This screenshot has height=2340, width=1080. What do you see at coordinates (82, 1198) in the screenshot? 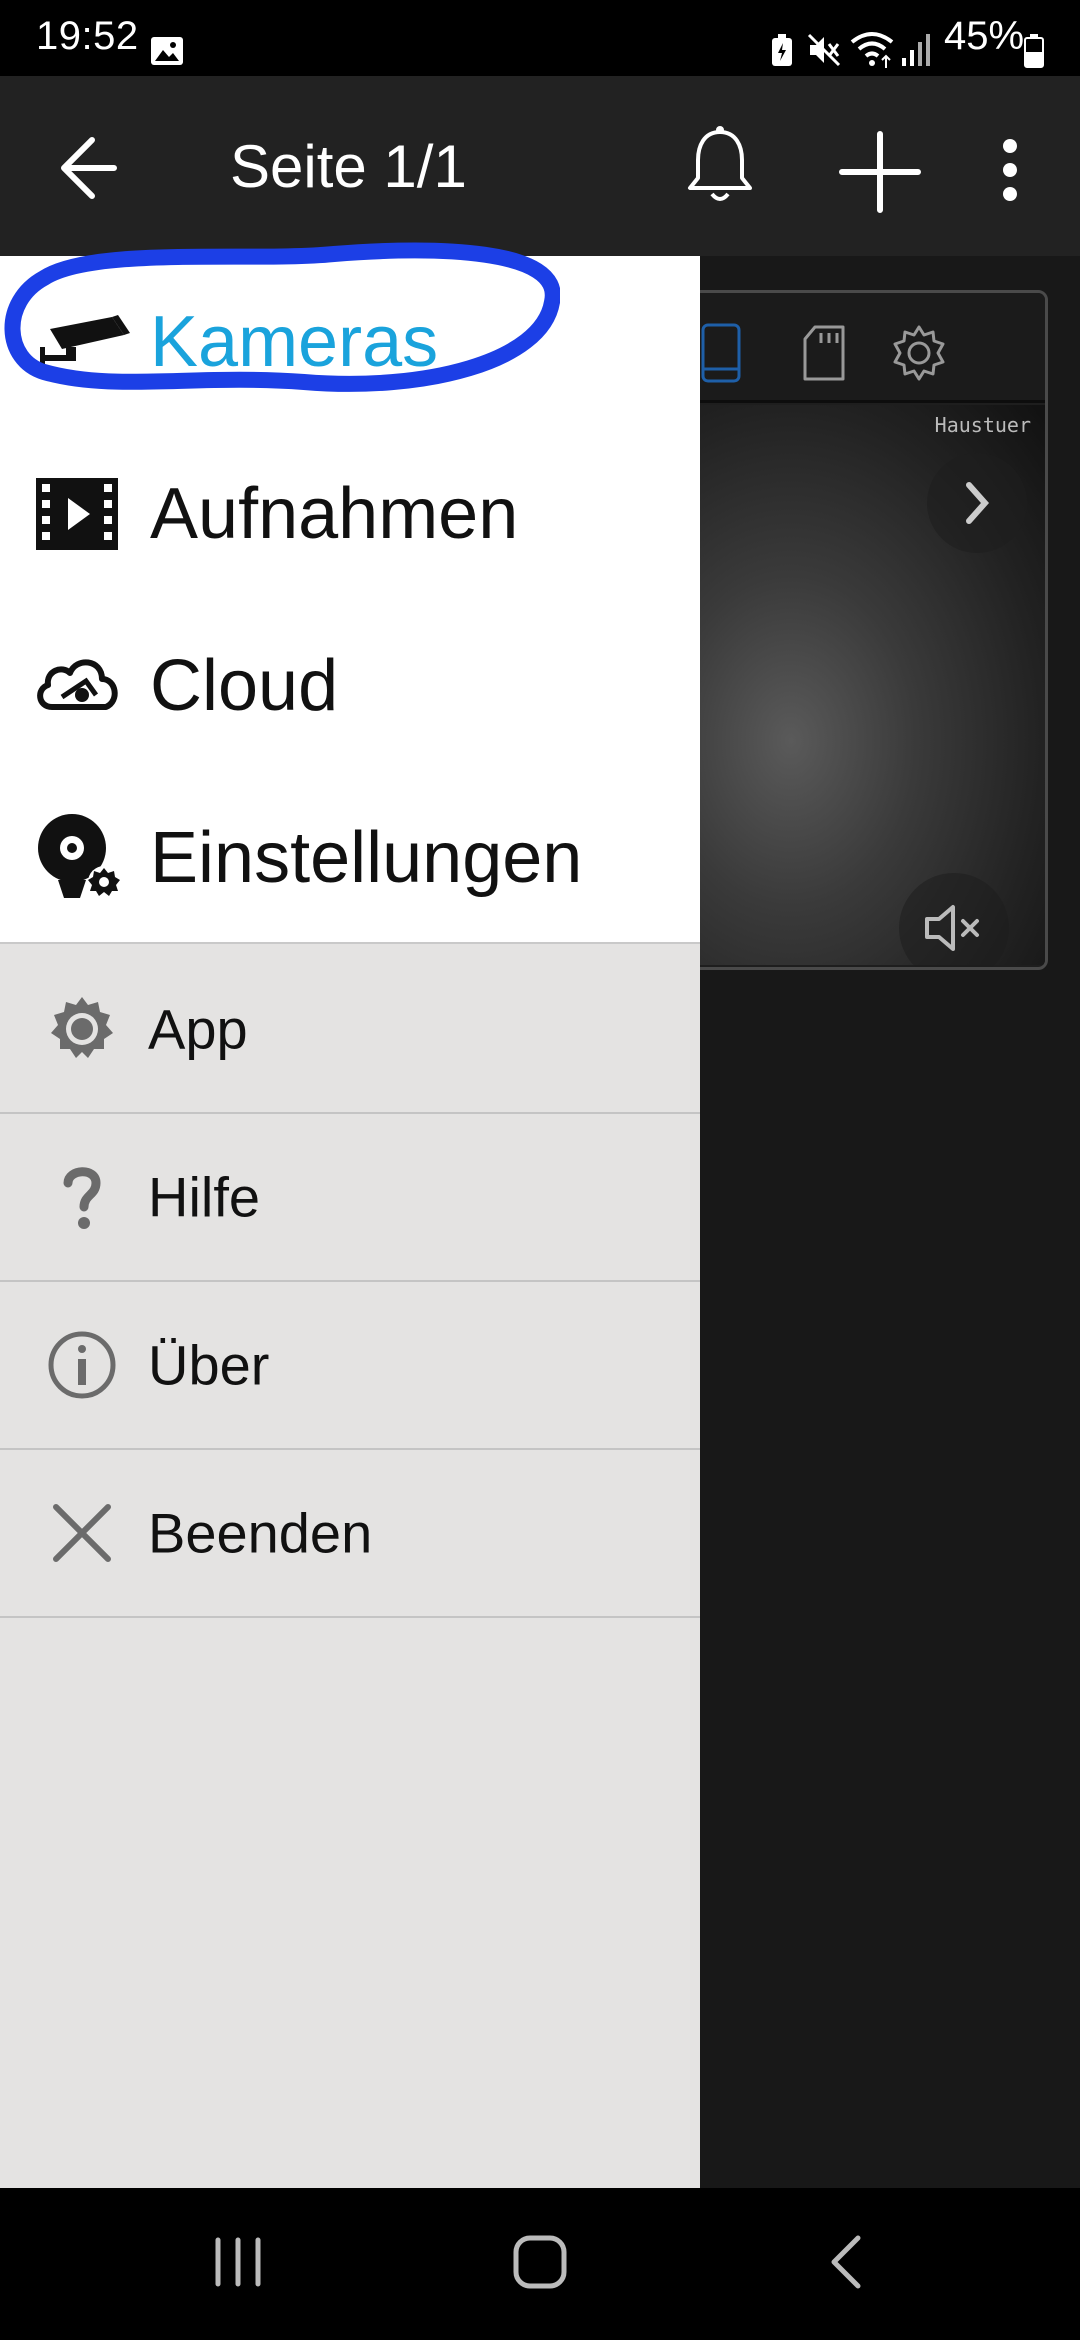
I see `question-icon` at bounding box center [82, 1198].